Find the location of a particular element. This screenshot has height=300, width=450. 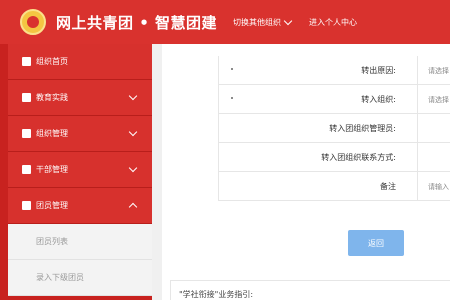

business-guide-panel: "学社衔接"业务指引: is located at coordinates (310, 290).